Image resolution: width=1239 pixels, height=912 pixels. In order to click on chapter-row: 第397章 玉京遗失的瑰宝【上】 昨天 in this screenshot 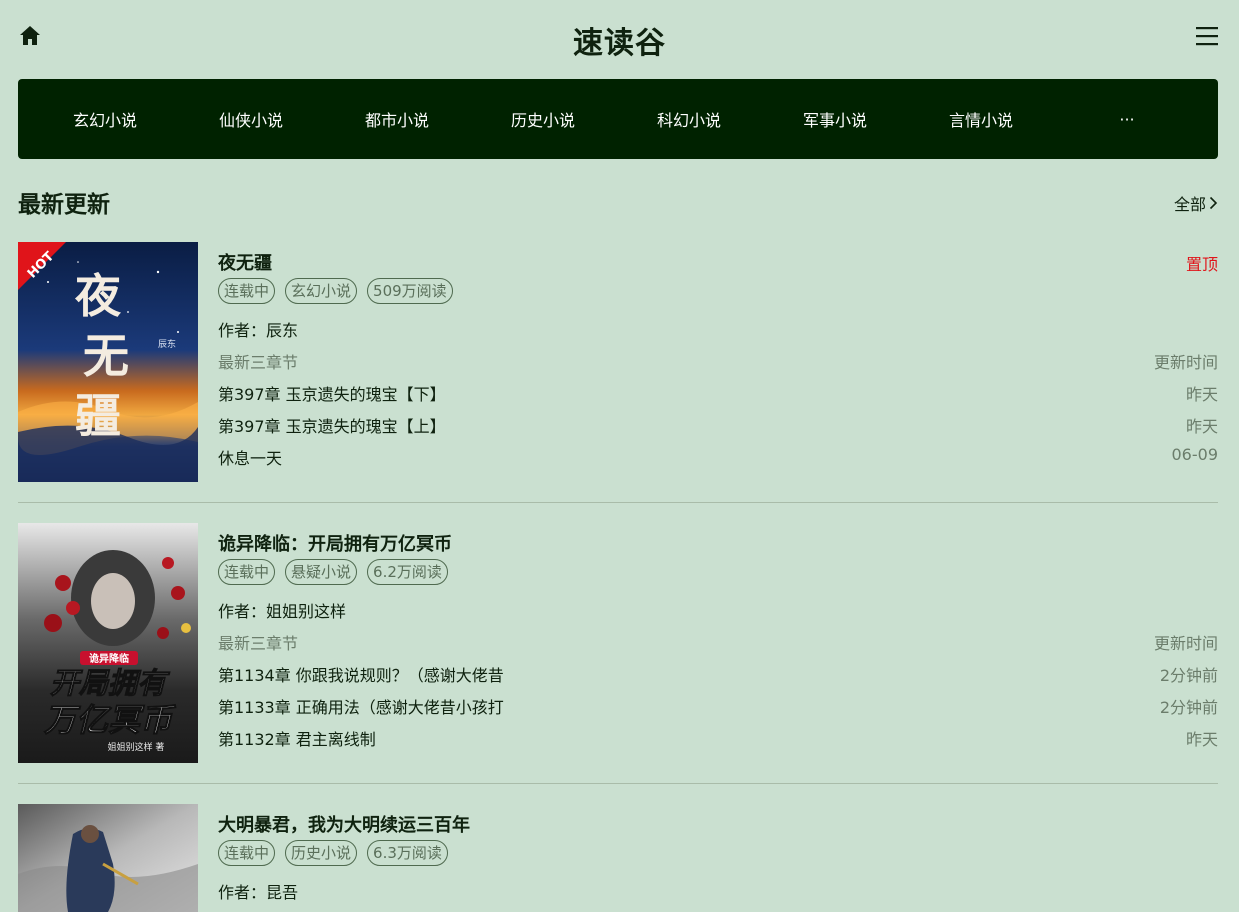, I will do `click(718, 425)`.